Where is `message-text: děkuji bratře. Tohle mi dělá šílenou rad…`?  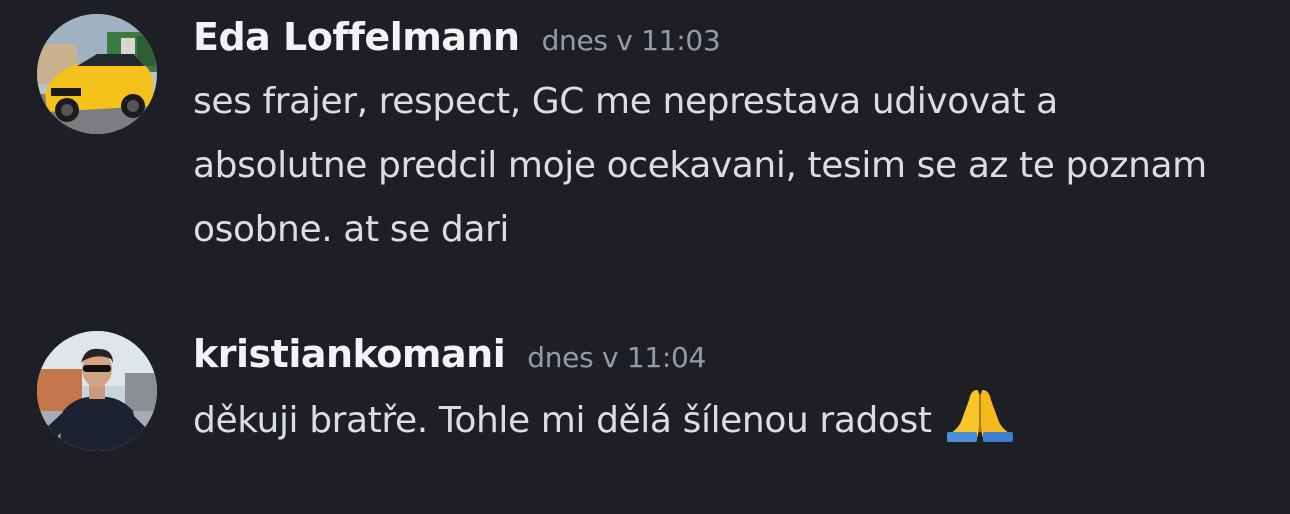 message-text: děkuji bratře. Tohle mi dělá šílenou rad… is located at coordinates (562, 420).